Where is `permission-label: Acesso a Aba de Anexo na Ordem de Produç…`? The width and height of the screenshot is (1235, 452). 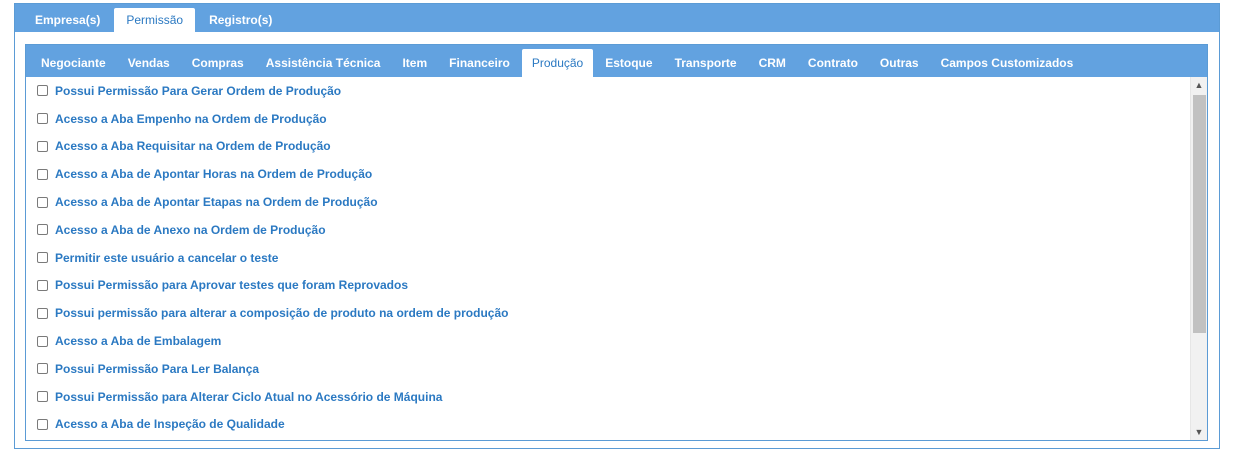 permission-label: Acesso a Aba de Anexo na Ordem de Produç… is located at coordinates (190, 230).